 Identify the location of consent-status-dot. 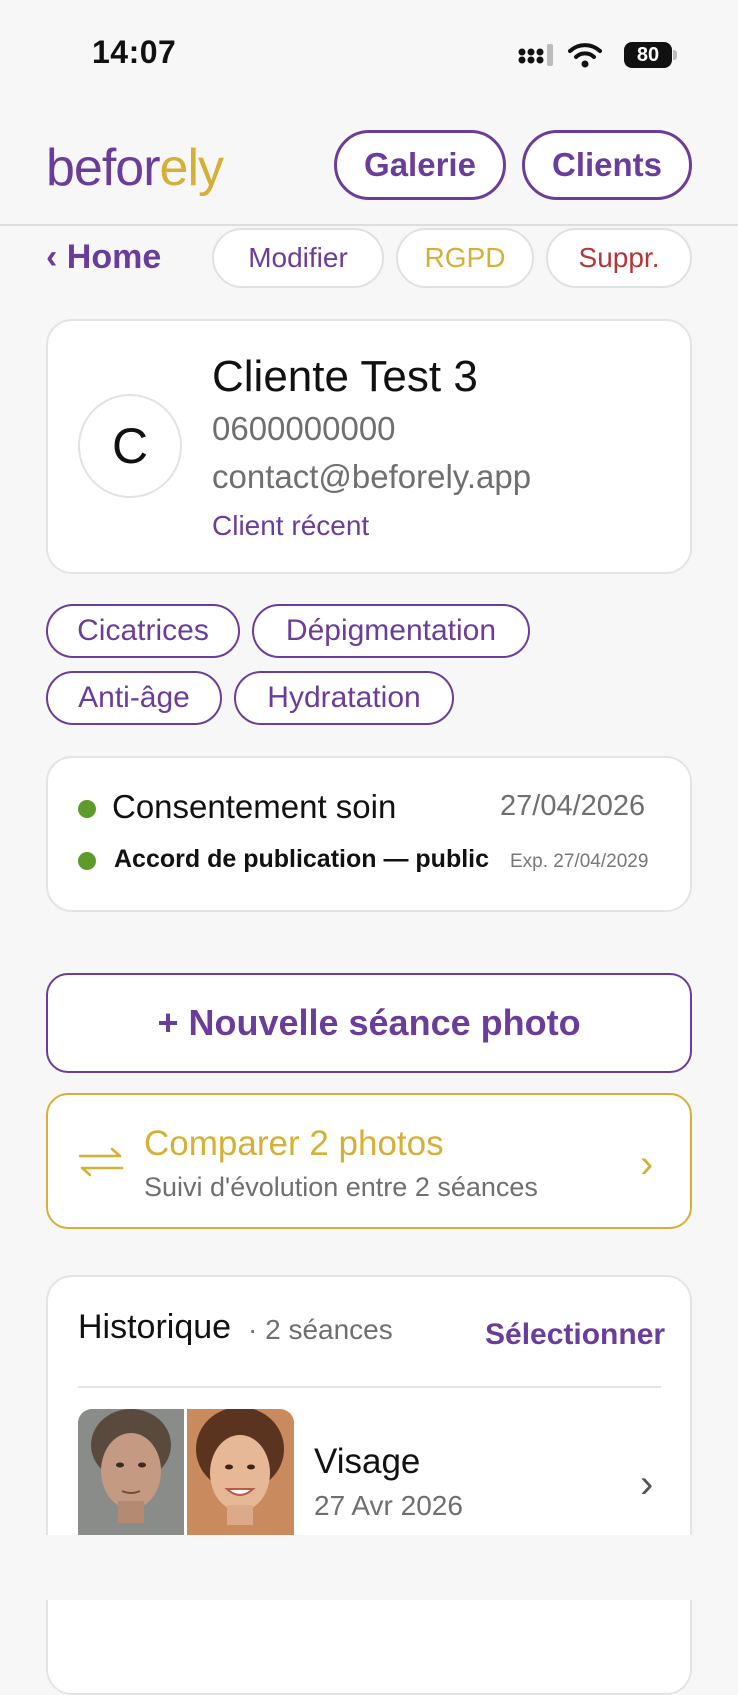
(87, 809).